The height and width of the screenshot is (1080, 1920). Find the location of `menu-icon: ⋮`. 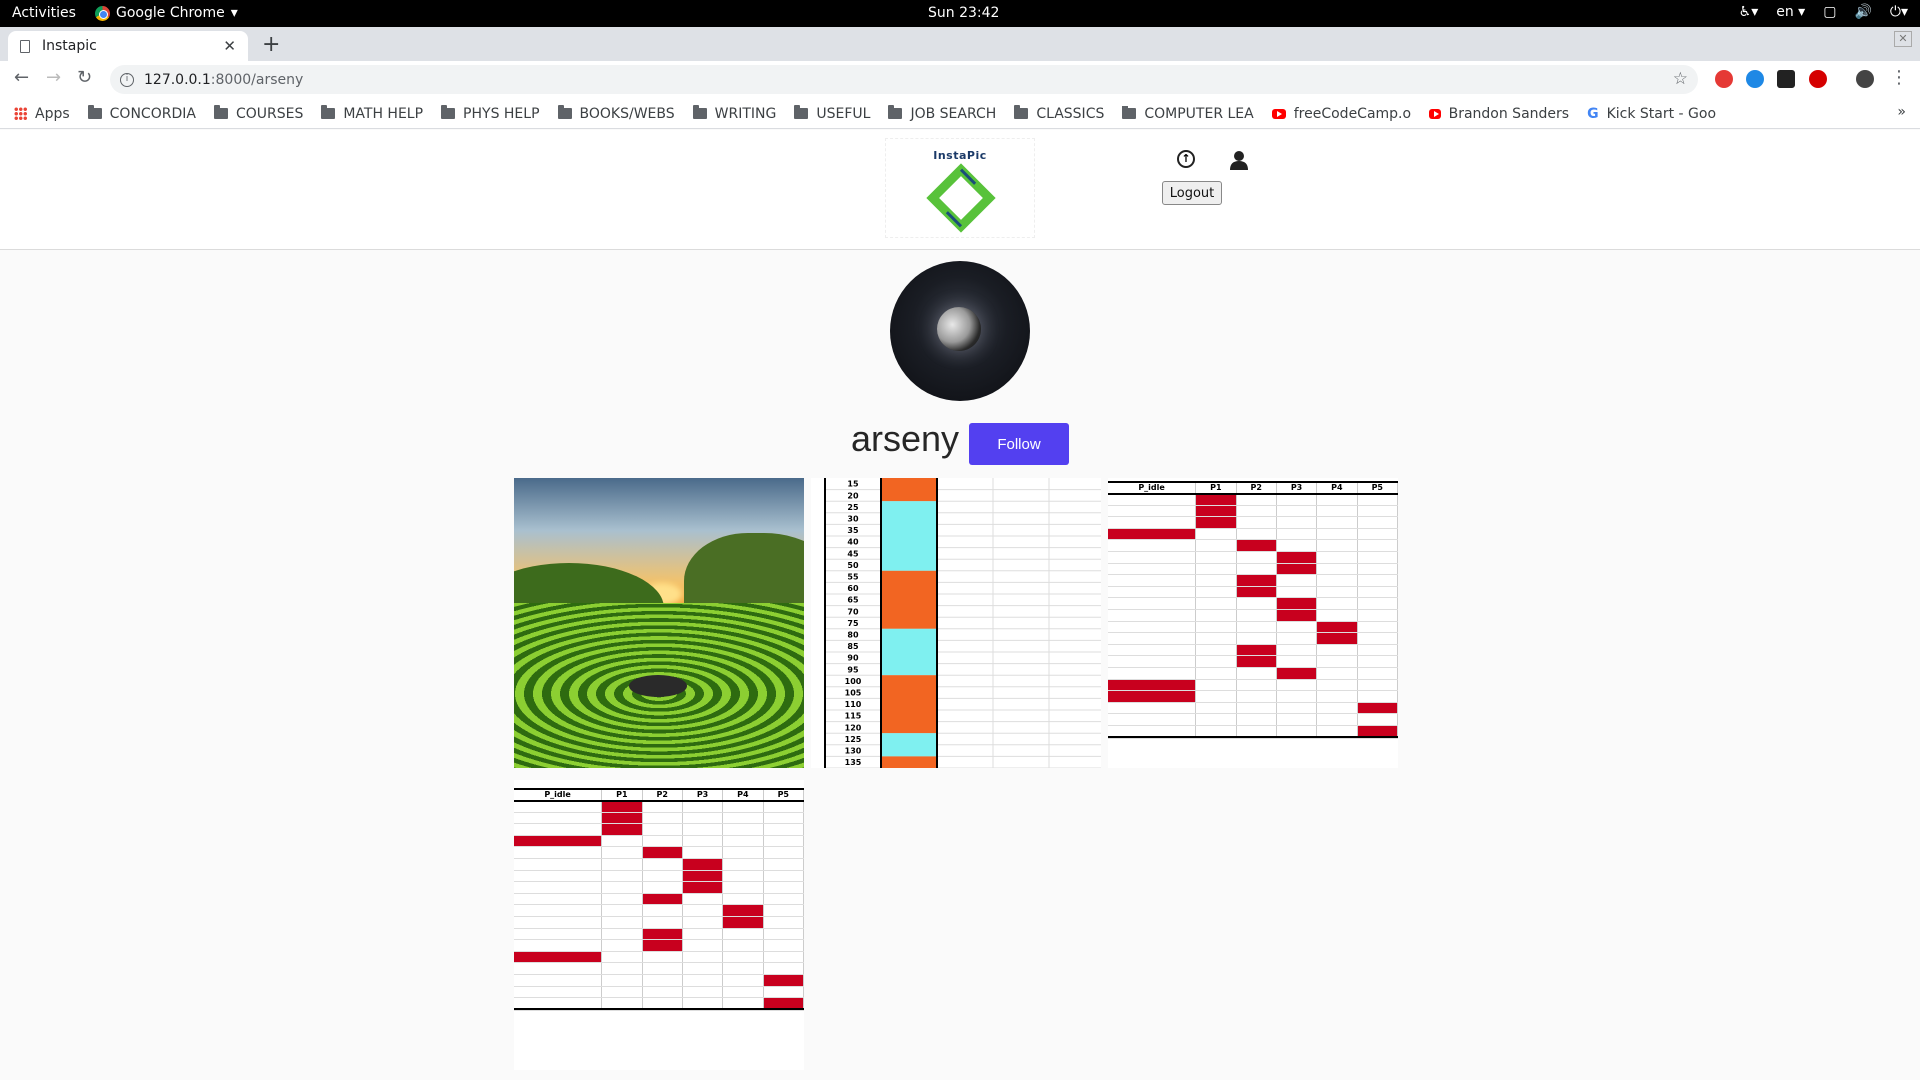

menu-icon: ⋮ is located at coordinates (1899, 77).